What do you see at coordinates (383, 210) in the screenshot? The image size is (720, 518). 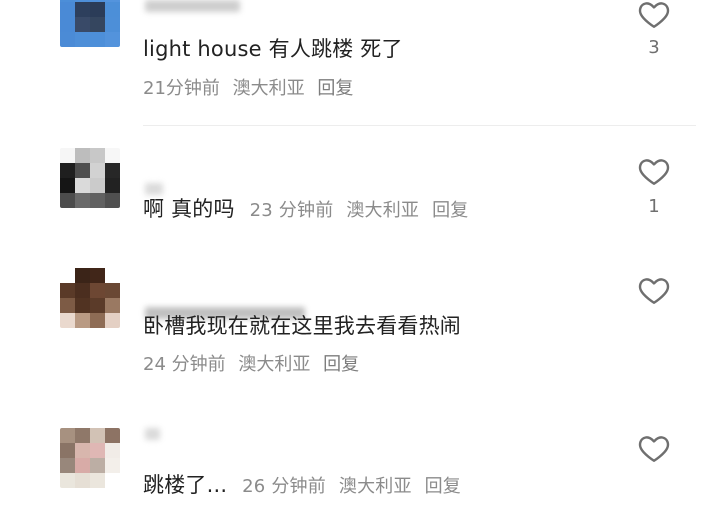 I see `comment-location-2: 澳大利亚` at bounding box center [383, 210].